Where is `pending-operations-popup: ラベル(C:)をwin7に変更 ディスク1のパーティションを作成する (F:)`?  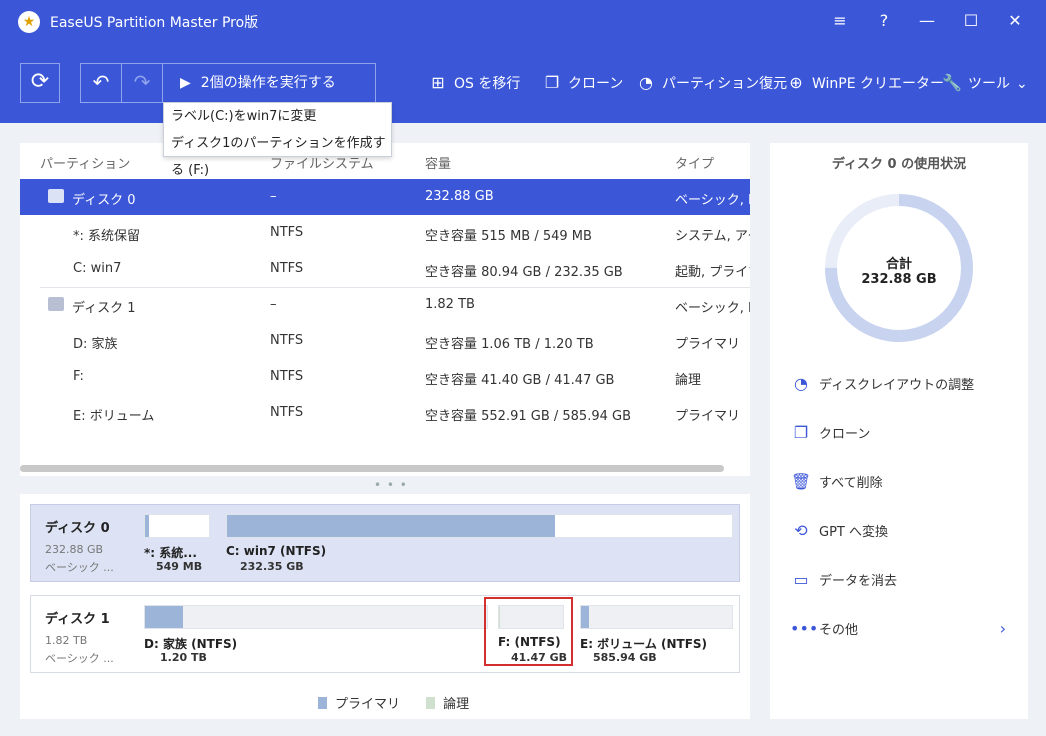 pending-operations-popup: ラベル(C:)をwin7に変更 ディスク1のパーティションを作成する (F:) is located at coordinates (277, 140).